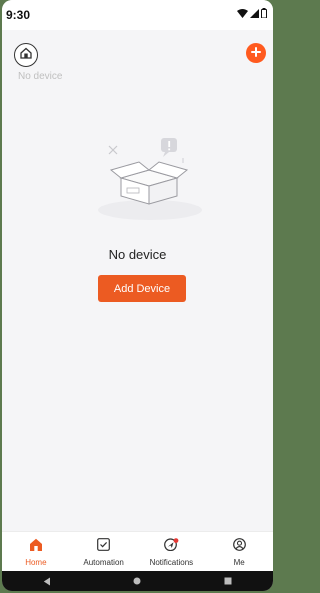 This screenshot has width=320, height=593. What do you see at coordinates (104, 547) in the screenshot?
I see `automation-icon` at bounding box center [104, 547].